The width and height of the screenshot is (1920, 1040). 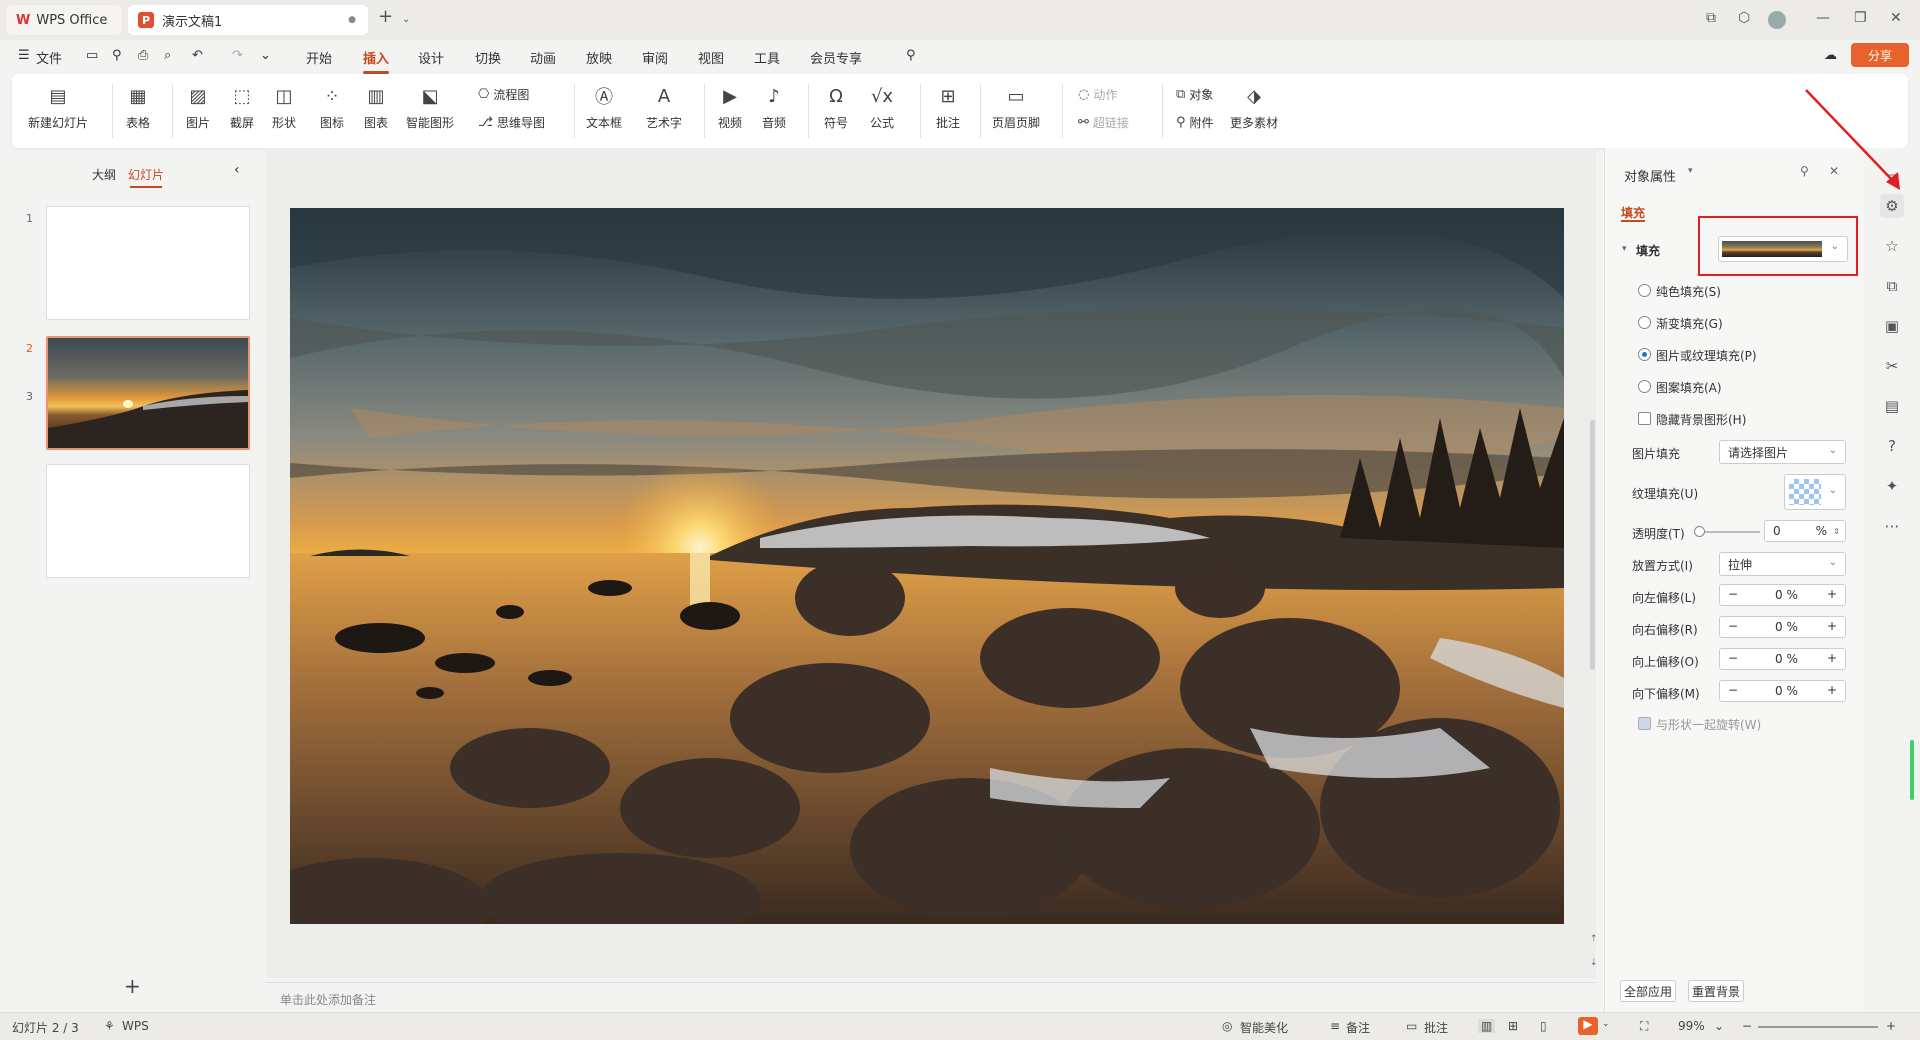 I want to click on tab-slides: 幻灯片, so click(x=146, y=177).